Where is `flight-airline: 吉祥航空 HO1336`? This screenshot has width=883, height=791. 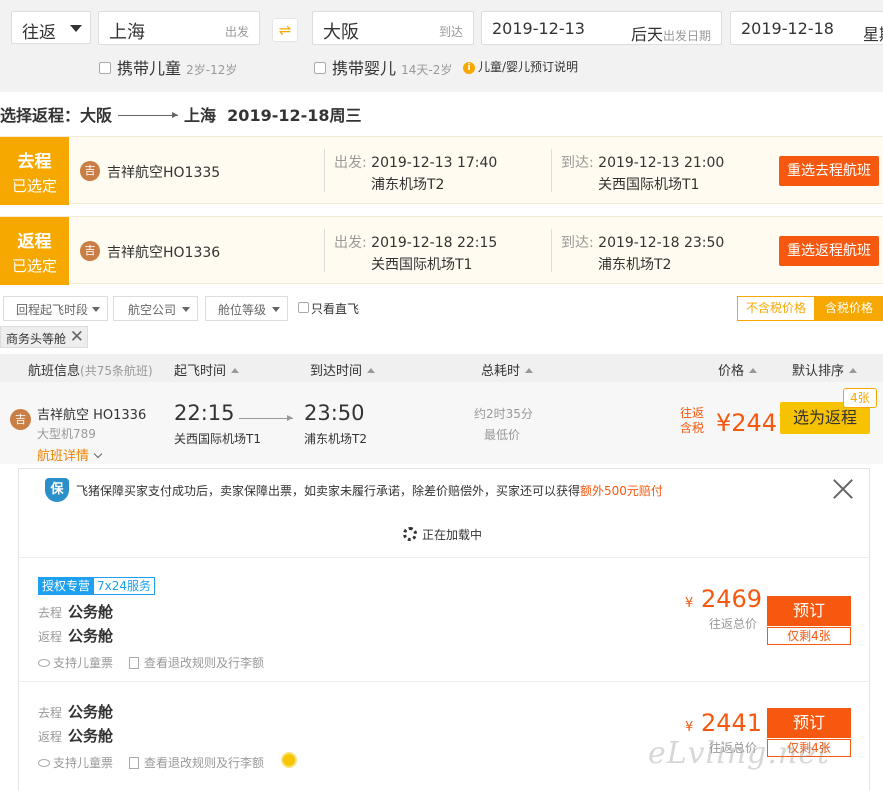 flight-airline: 吉祥航空 HO1336 is located at coordinates (92, 415).